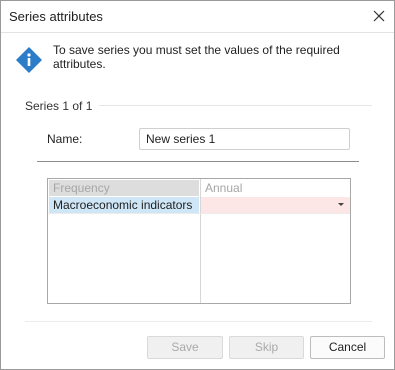 The image size is (395, 370). I want to click on attribute-name-cell: Macroeconomic indicators, so click(124, 205).